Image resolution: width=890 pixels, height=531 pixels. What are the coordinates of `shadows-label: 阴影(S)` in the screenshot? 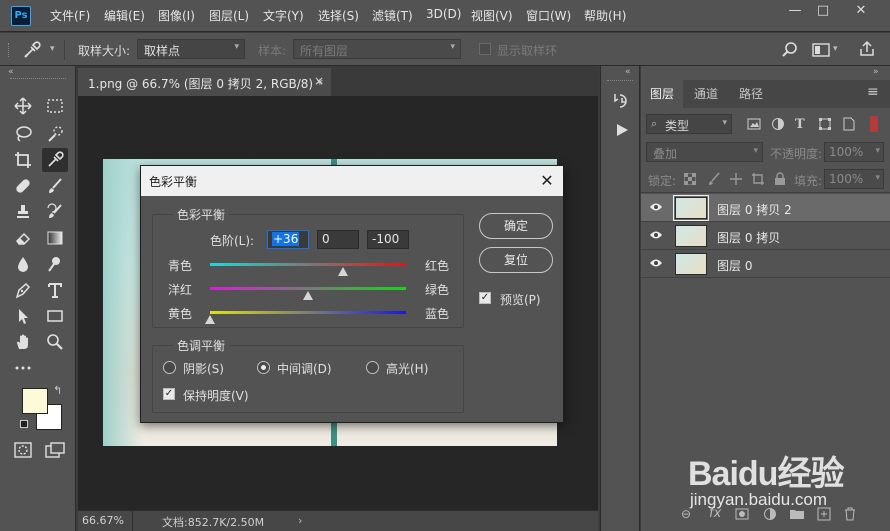 It's located at (203, 368).